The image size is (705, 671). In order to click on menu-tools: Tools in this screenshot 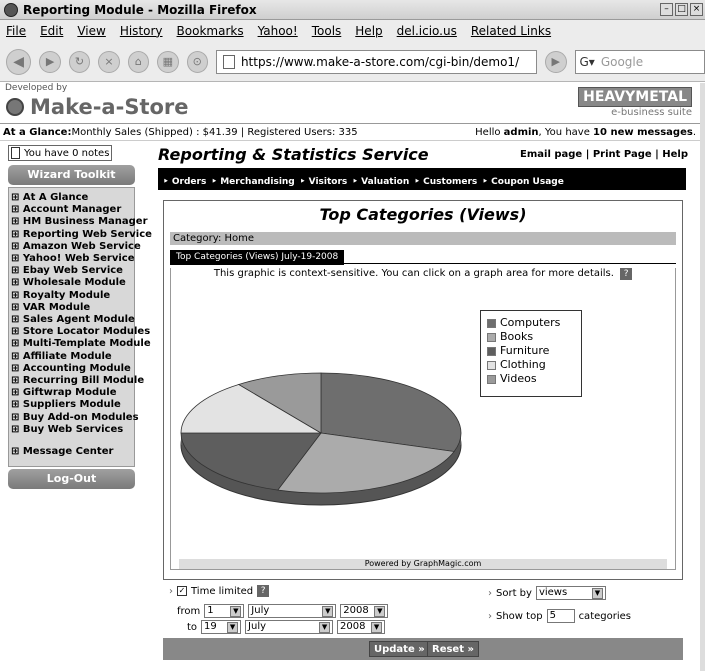, I will do `click(327, 31)`.